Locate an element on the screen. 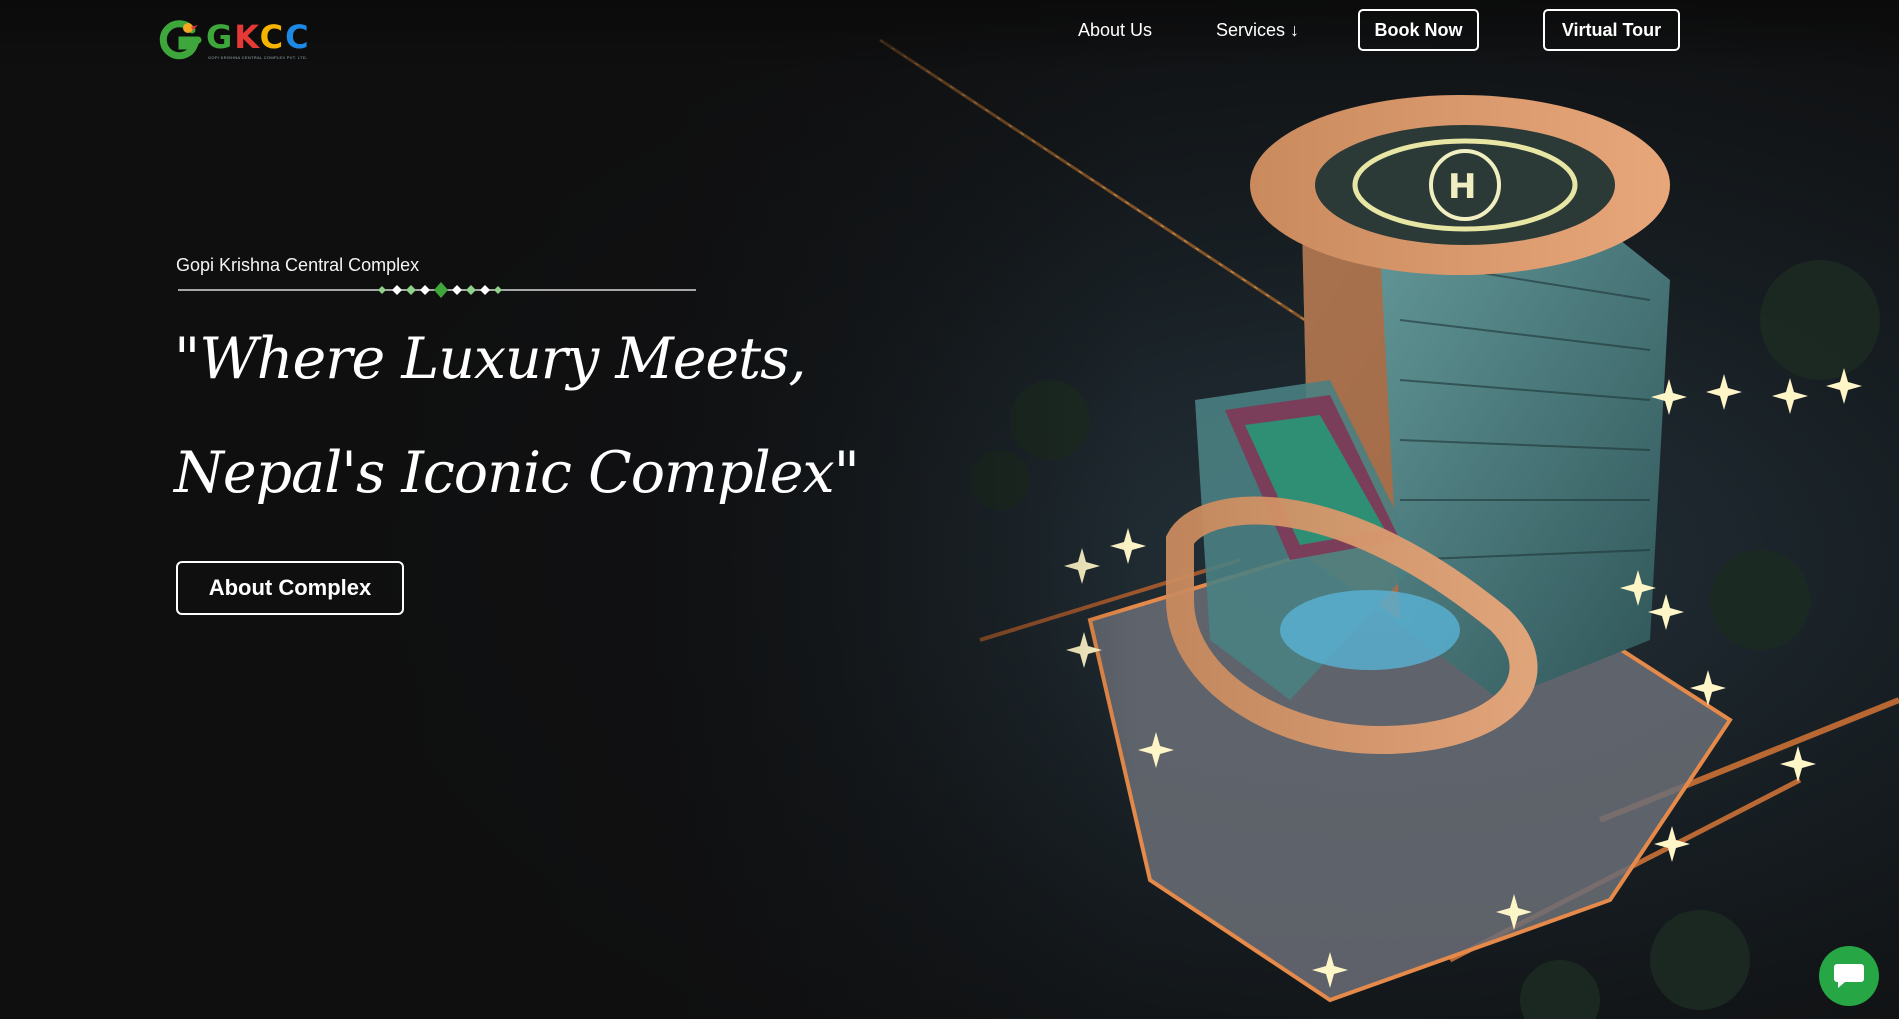  logo-text: GKCC is located at coordinates (258, 37).